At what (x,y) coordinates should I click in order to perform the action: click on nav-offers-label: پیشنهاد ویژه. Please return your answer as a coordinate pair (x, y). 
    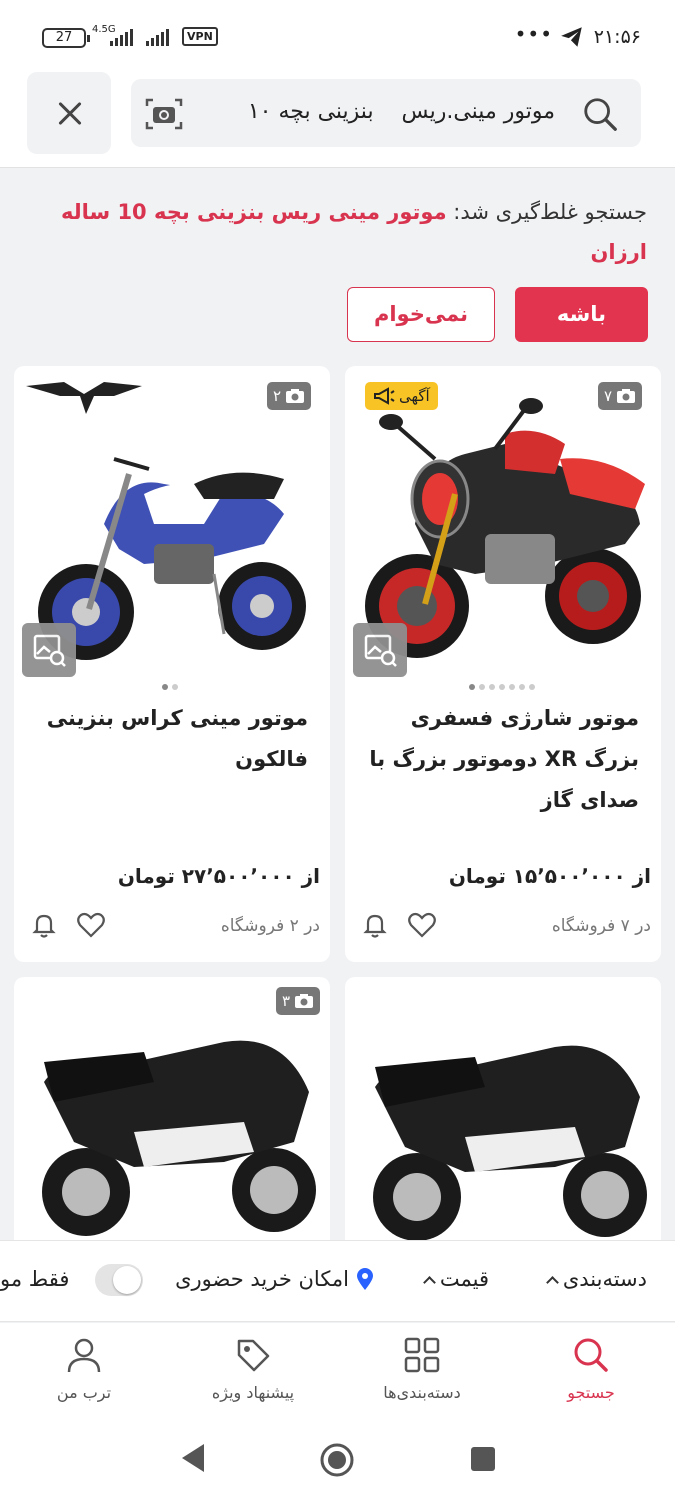
    Looking at the image, I should click on (253, 1392).